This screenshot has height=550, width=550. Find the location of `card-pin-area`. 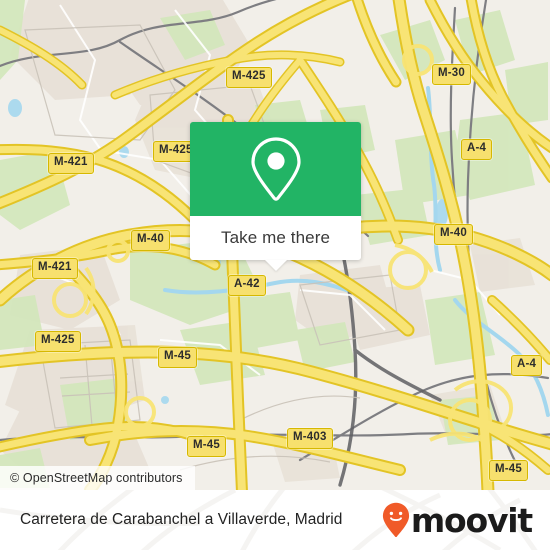

card-pin-area is located at coordinates (275, 169).